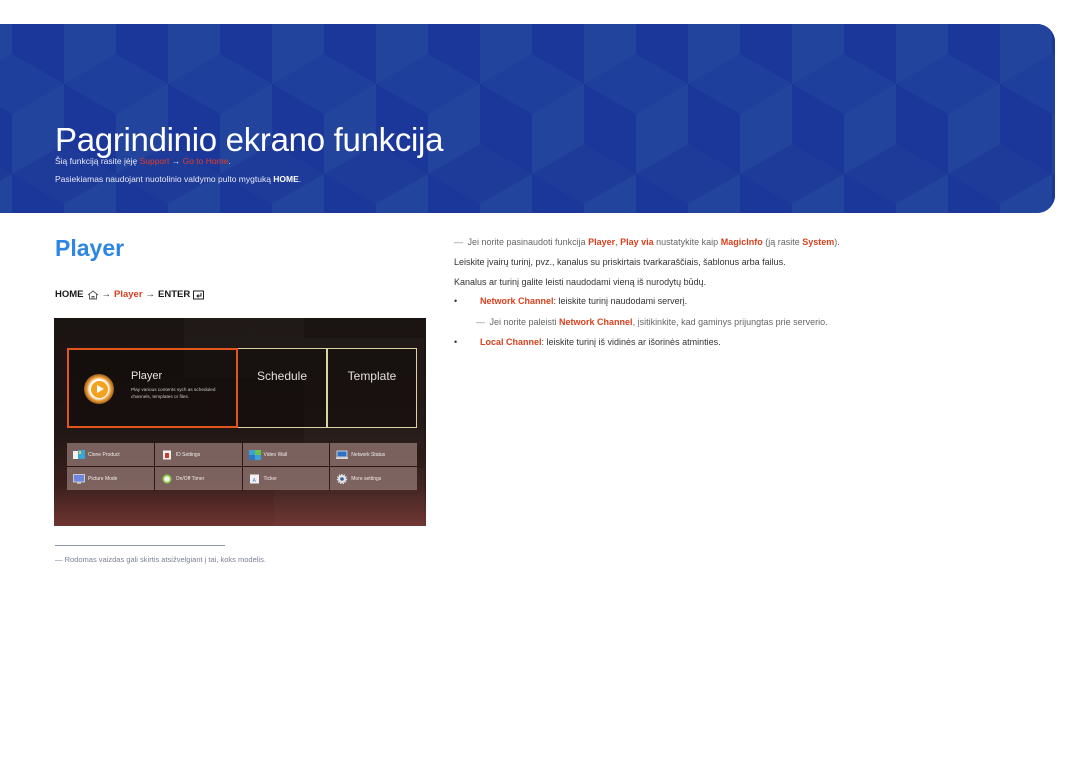 This screenshot has width=1080, height=763. What do you see at coordinates (286, 478) in the screenshot?
I see `menu-item-ticker: A Ticker` at bounding box center [286, 478].